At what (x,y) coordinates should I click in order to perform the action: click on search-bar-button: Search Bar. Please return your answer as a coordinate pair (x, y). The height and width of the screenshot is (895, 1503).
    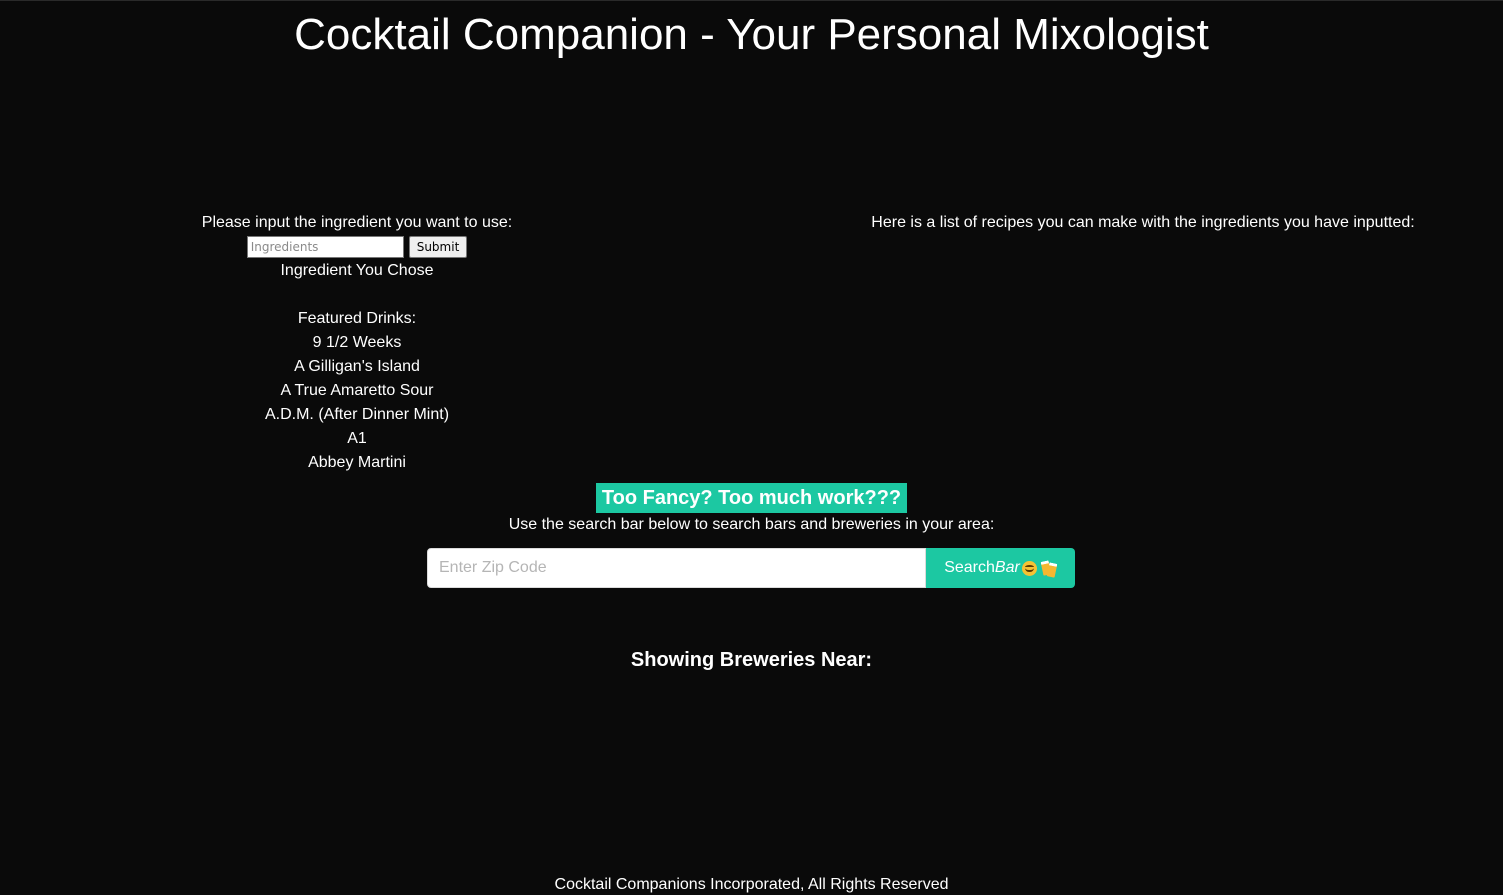
    Looking at the image, I should click on (1000, 568).